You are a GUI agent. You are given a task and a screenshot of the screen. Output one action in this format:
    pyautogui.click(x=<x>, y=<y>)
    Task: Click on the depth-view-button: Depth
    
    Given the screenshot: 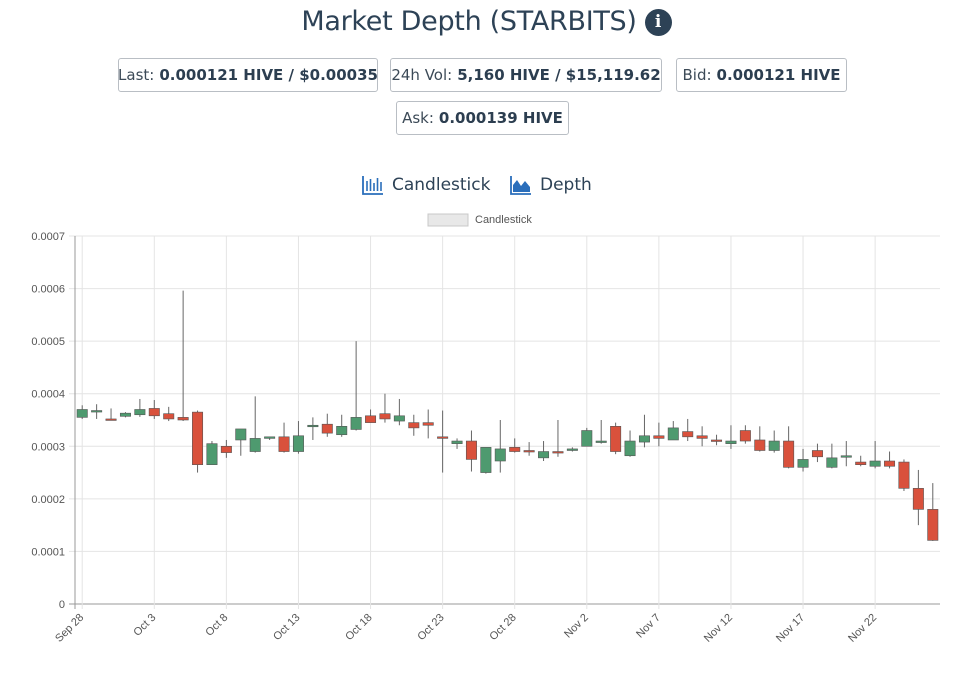 What is the action you would take?
    pyautogui.click(x=551, y=185)
    